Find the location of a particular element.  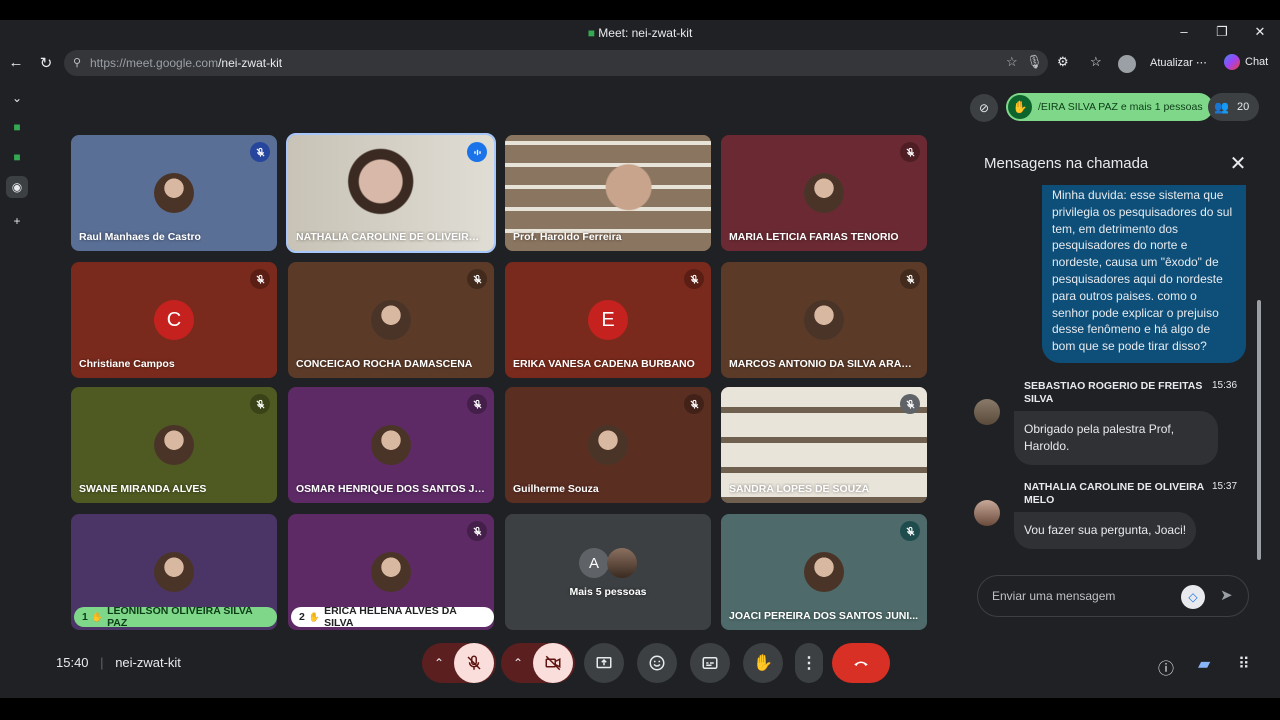

chat-input-placeholder: Enviar uma mensagem is located at coordinates (1053, 596).